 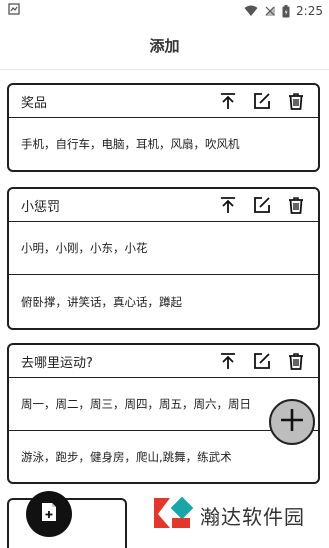 I want to click on list-item: 手机，自行车，电脑，耳机，风扇，吹风机, so click(x=163, y=144).